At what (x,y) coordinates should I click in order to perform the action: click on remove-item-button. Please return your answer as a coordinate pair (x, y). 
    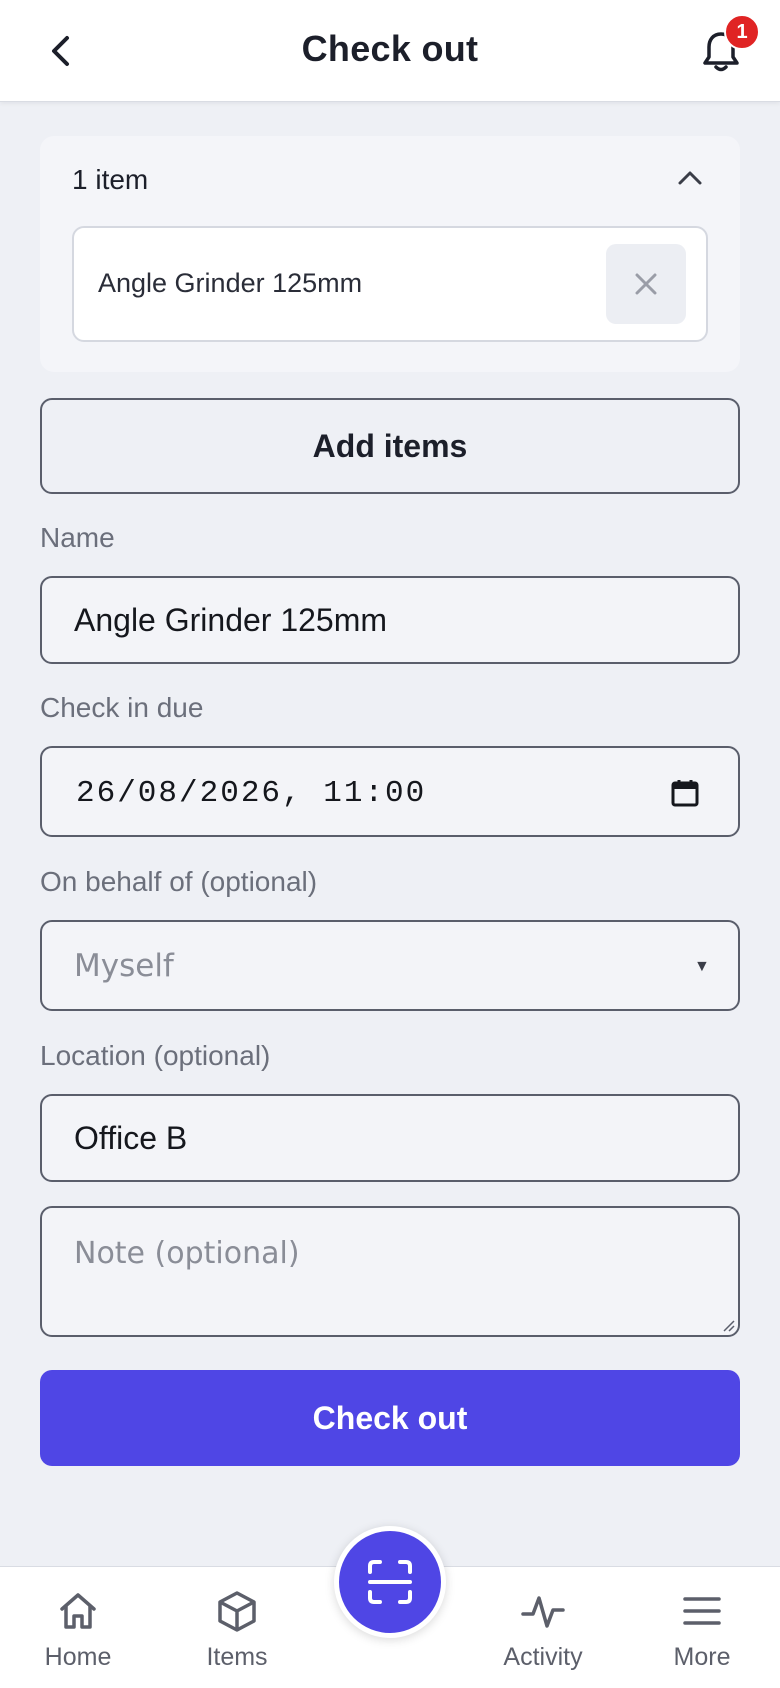
    Looking at the image, I should click on (646, 284).